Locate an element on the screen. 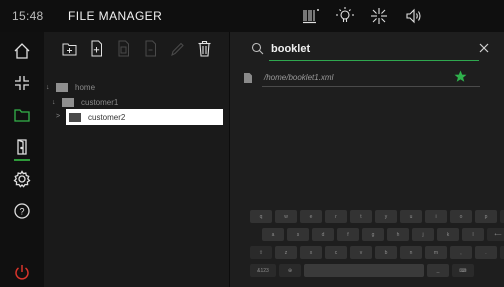 The image size is (504, 287). key-r: r is located at coordinates (336, 216).